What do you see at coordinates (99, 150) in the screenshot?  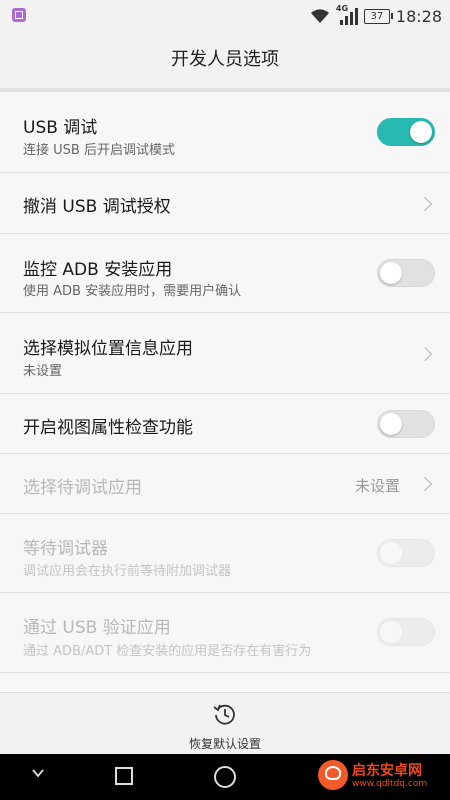 I see `setting-subtitle: 连接 USB 后开启调试模式` at bounding box center [99, 150].